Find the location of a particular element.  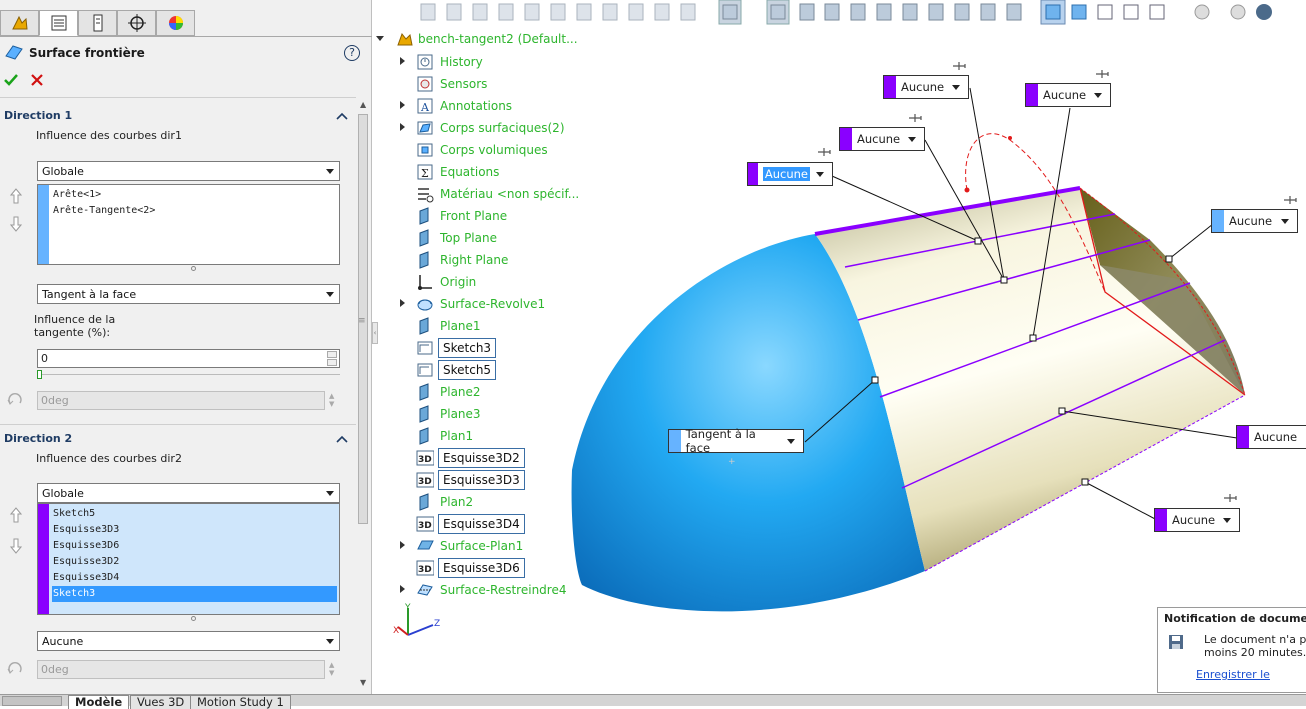

tree-item-origin: Origin is located at coordinates (490, 282).